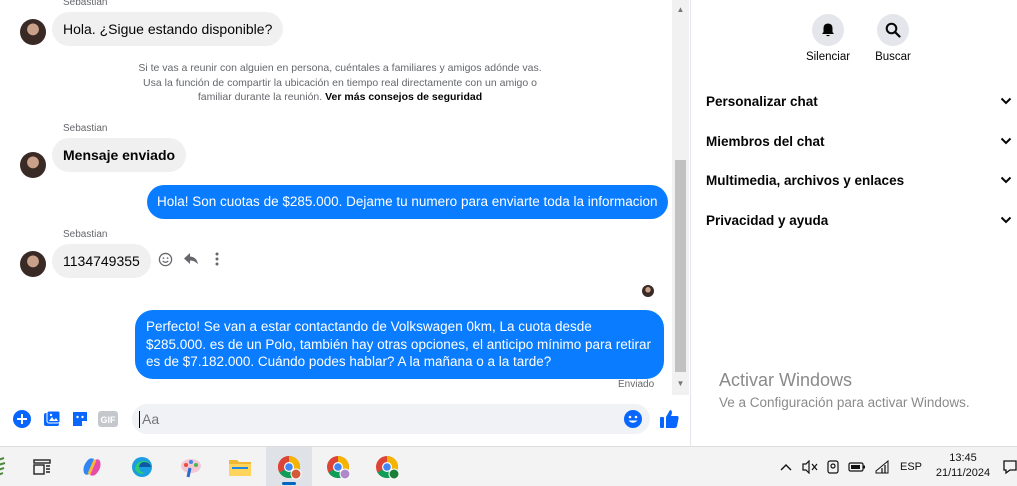 The width and height of the screenshot is (1017, 486). I want to click on section-customize-chat: Personalizar chat, so click(859, 101).